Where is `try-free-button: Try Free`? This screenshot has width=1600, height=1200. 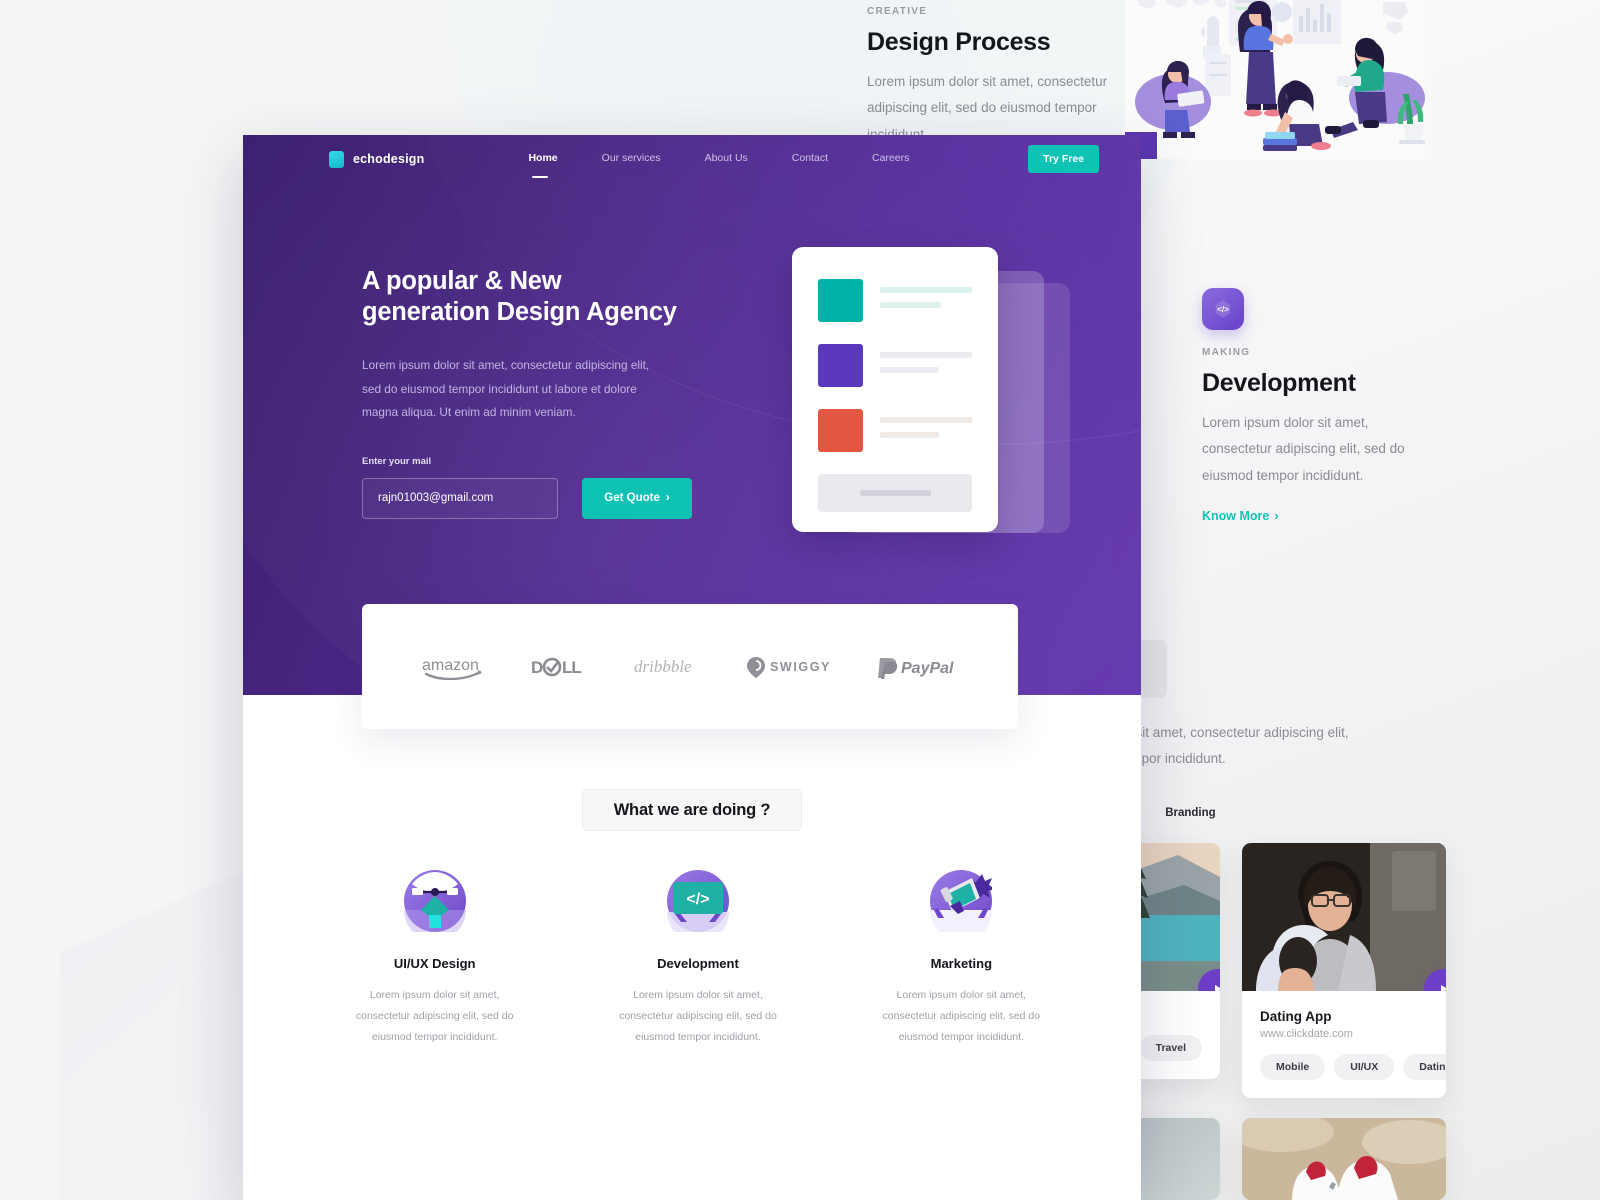
try-free-button: Try Free is located at coordinates (1063, 159).